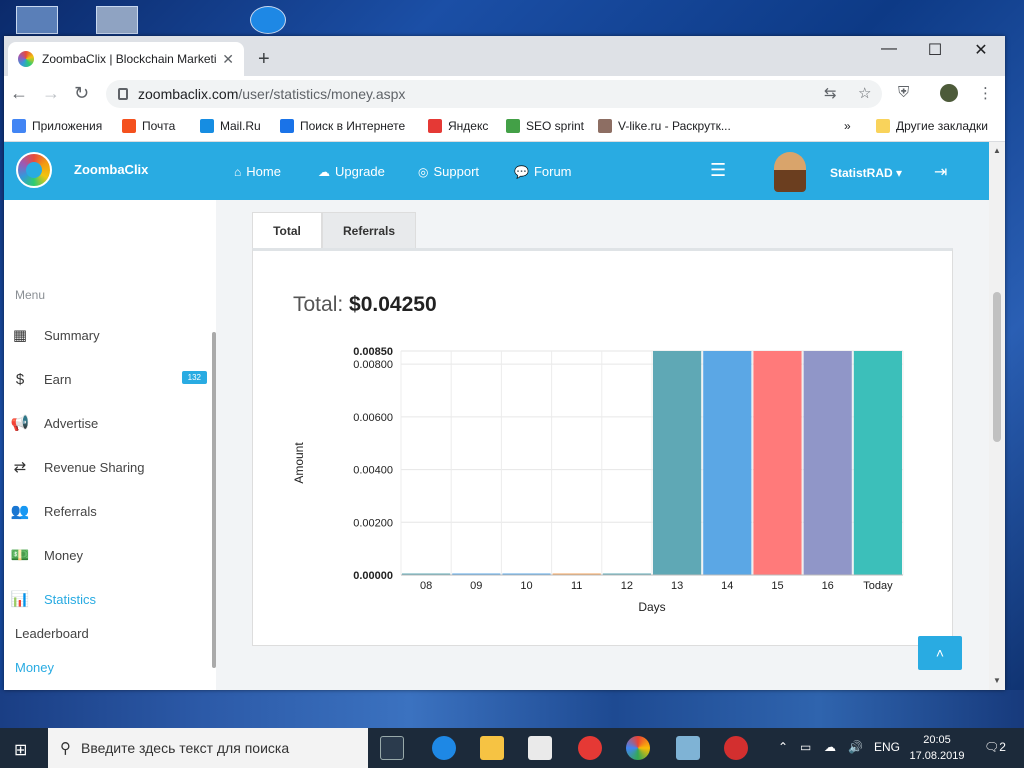  What do you see at coordinates (37, 20) in the screenshot?
I see `desktop-shortcut-icon` at bounding box center [37, 20].